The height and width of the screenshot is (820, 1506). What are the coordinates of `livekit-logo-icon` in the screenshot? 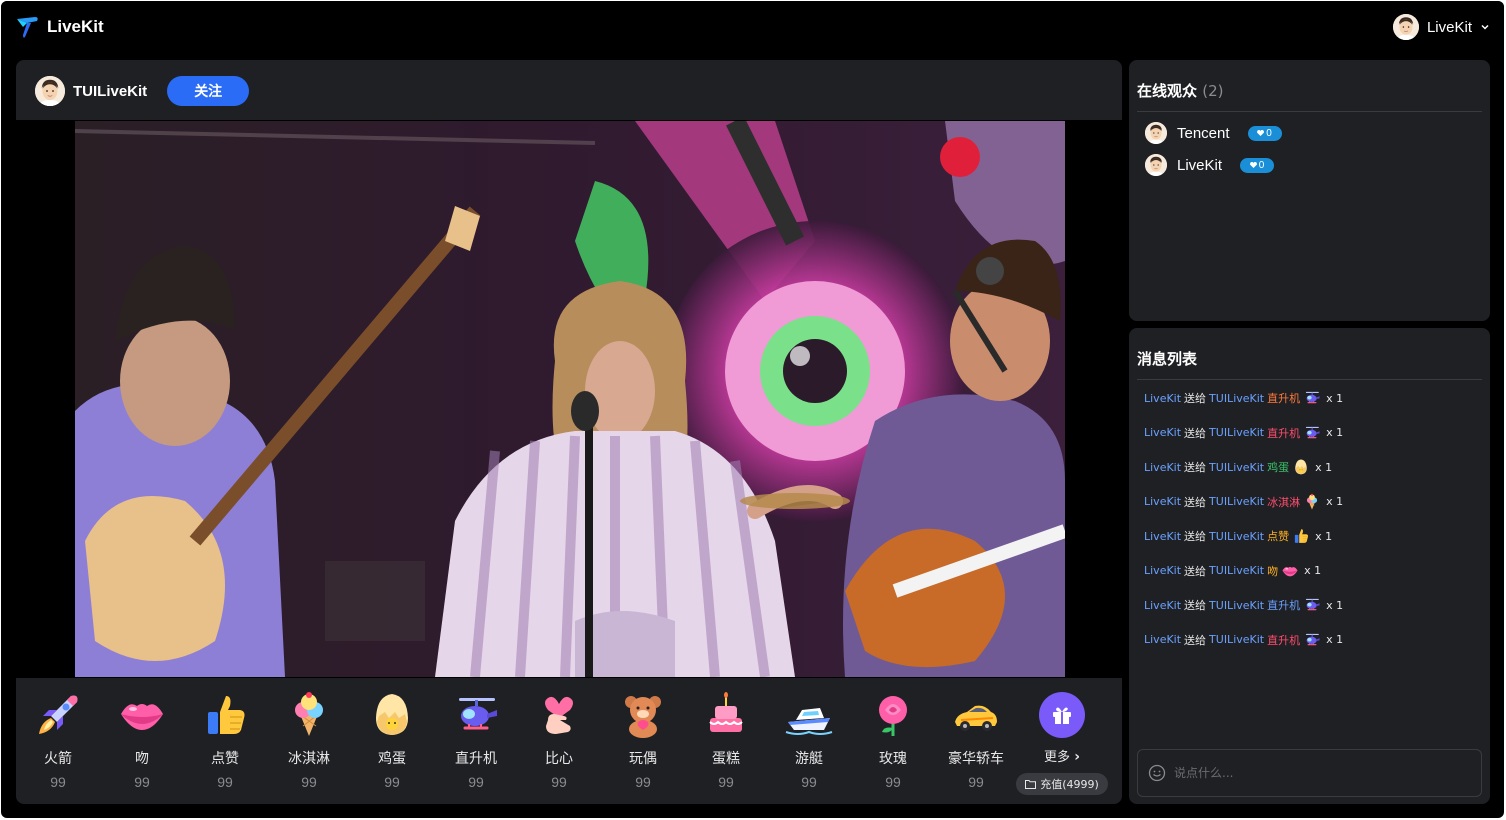 It's located at (27, 27).